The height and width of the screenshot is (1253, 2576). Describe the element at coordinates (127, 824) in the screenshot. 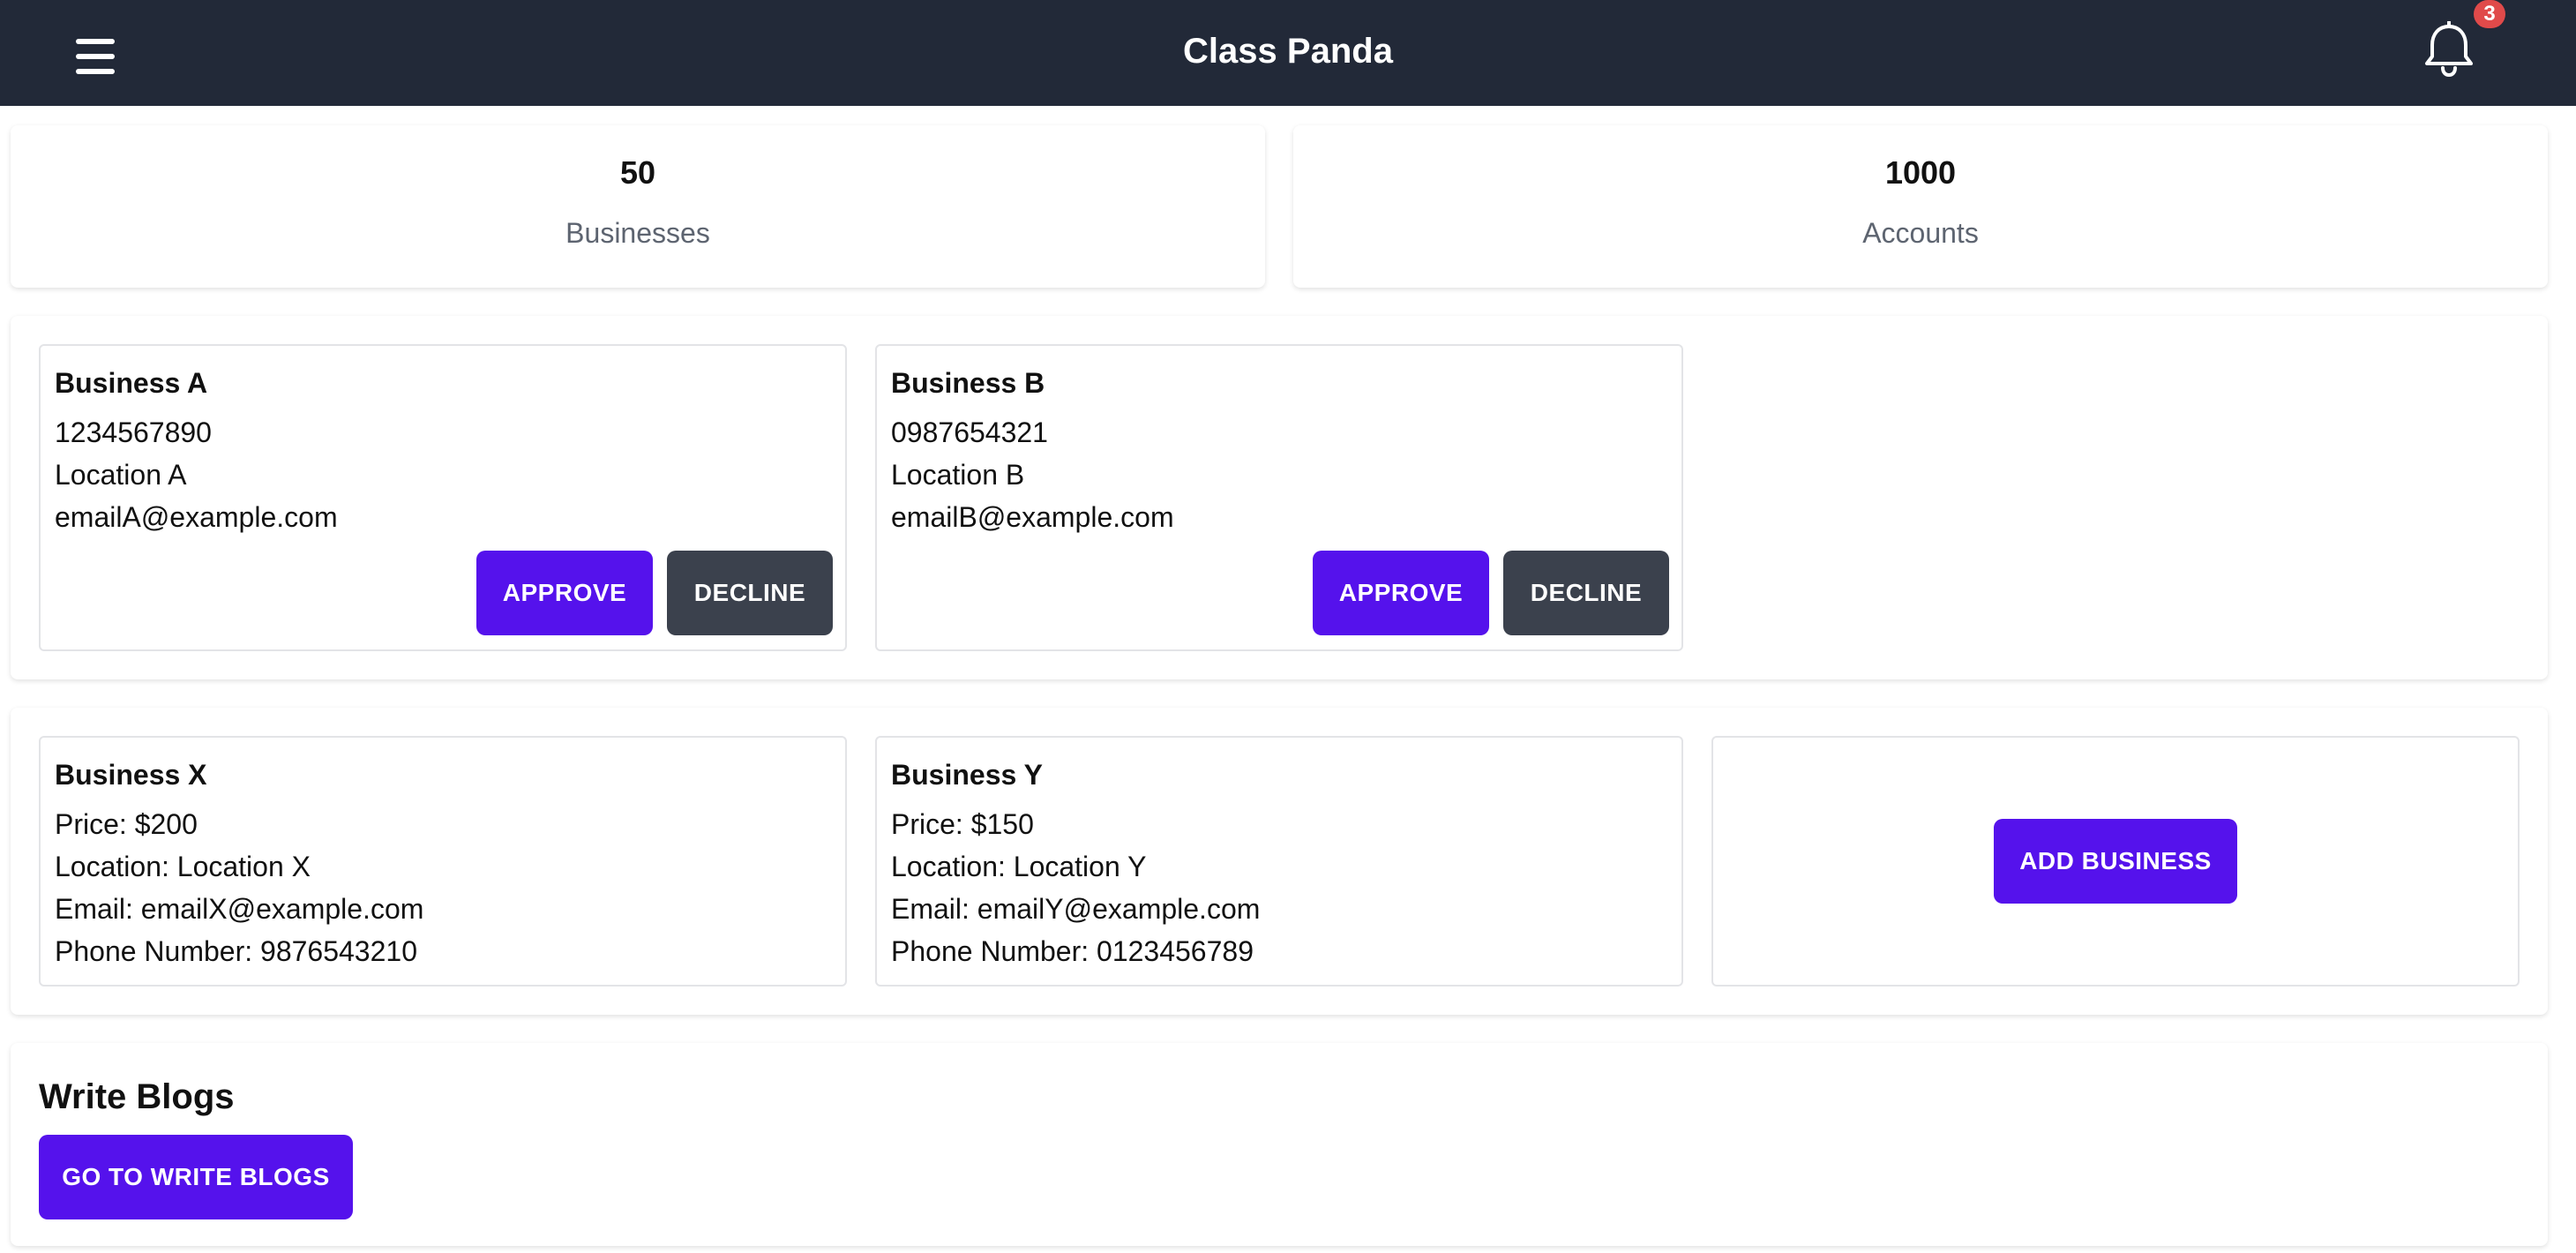

I see `business-price: Price: $200` at that location.